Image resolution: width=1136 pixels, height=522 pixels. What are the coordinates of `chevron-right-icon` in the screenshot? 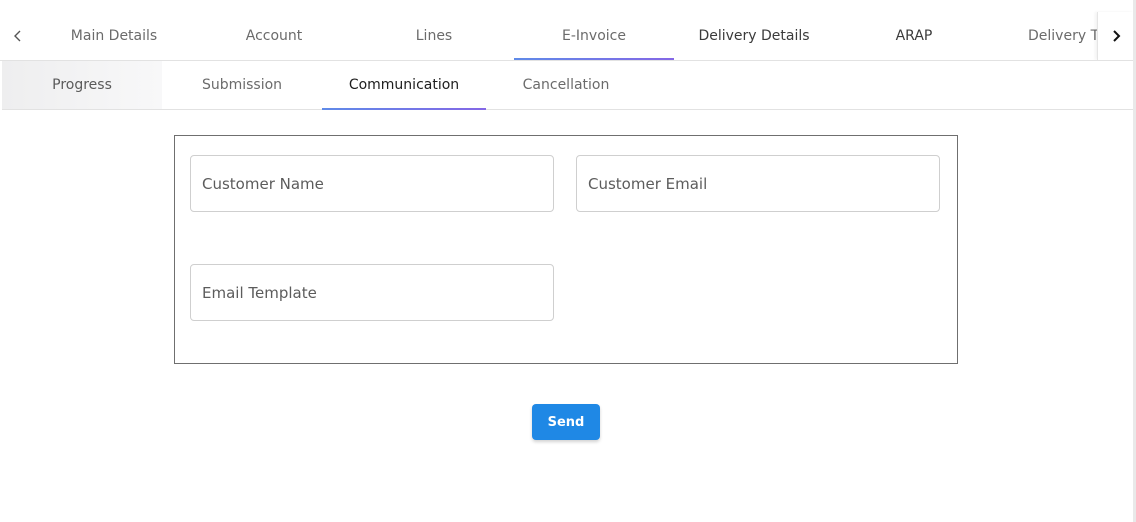 It's located at (1117, 36).